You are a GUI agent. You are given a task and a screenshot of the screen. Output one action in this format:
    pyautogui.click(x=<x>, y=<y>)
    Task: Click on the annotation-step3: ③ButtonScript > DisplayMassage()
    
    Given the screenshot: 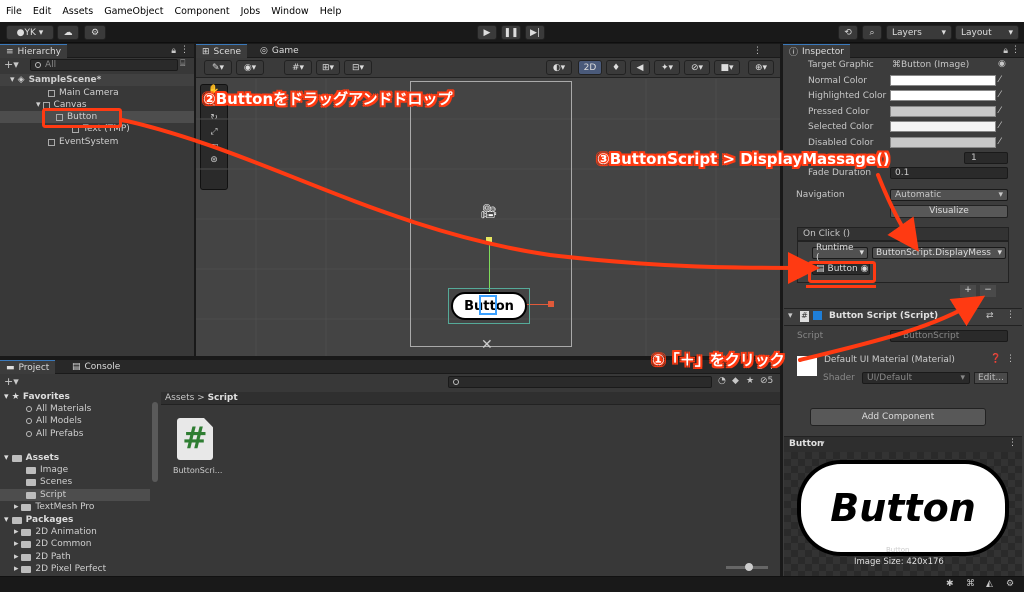 What is the action you would take?
    pyautogui.click(x=743, y=159)
    